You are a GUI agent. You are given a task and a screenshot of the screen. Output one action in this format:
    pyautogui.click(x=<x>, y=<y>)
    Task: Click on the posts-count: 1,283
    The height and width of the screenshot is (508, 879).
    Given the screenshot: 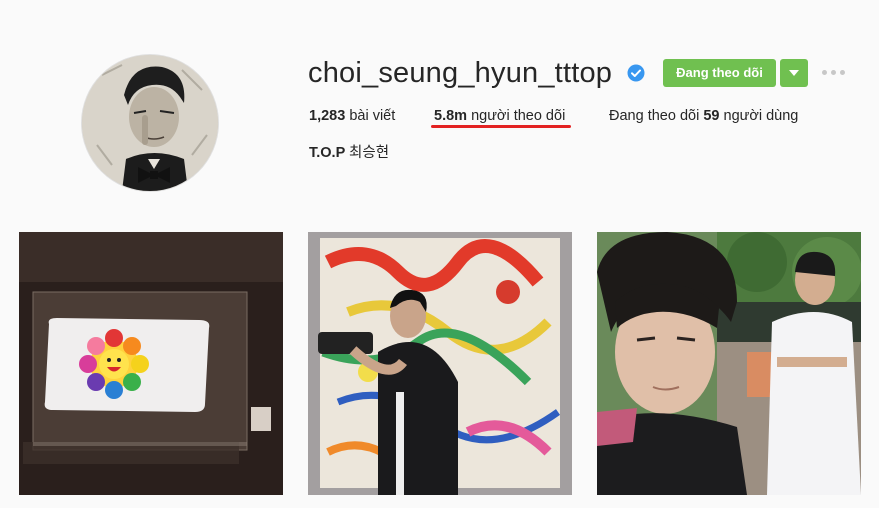 What is the action you would take?
    pyautogui.click(x=327, y=116)
    